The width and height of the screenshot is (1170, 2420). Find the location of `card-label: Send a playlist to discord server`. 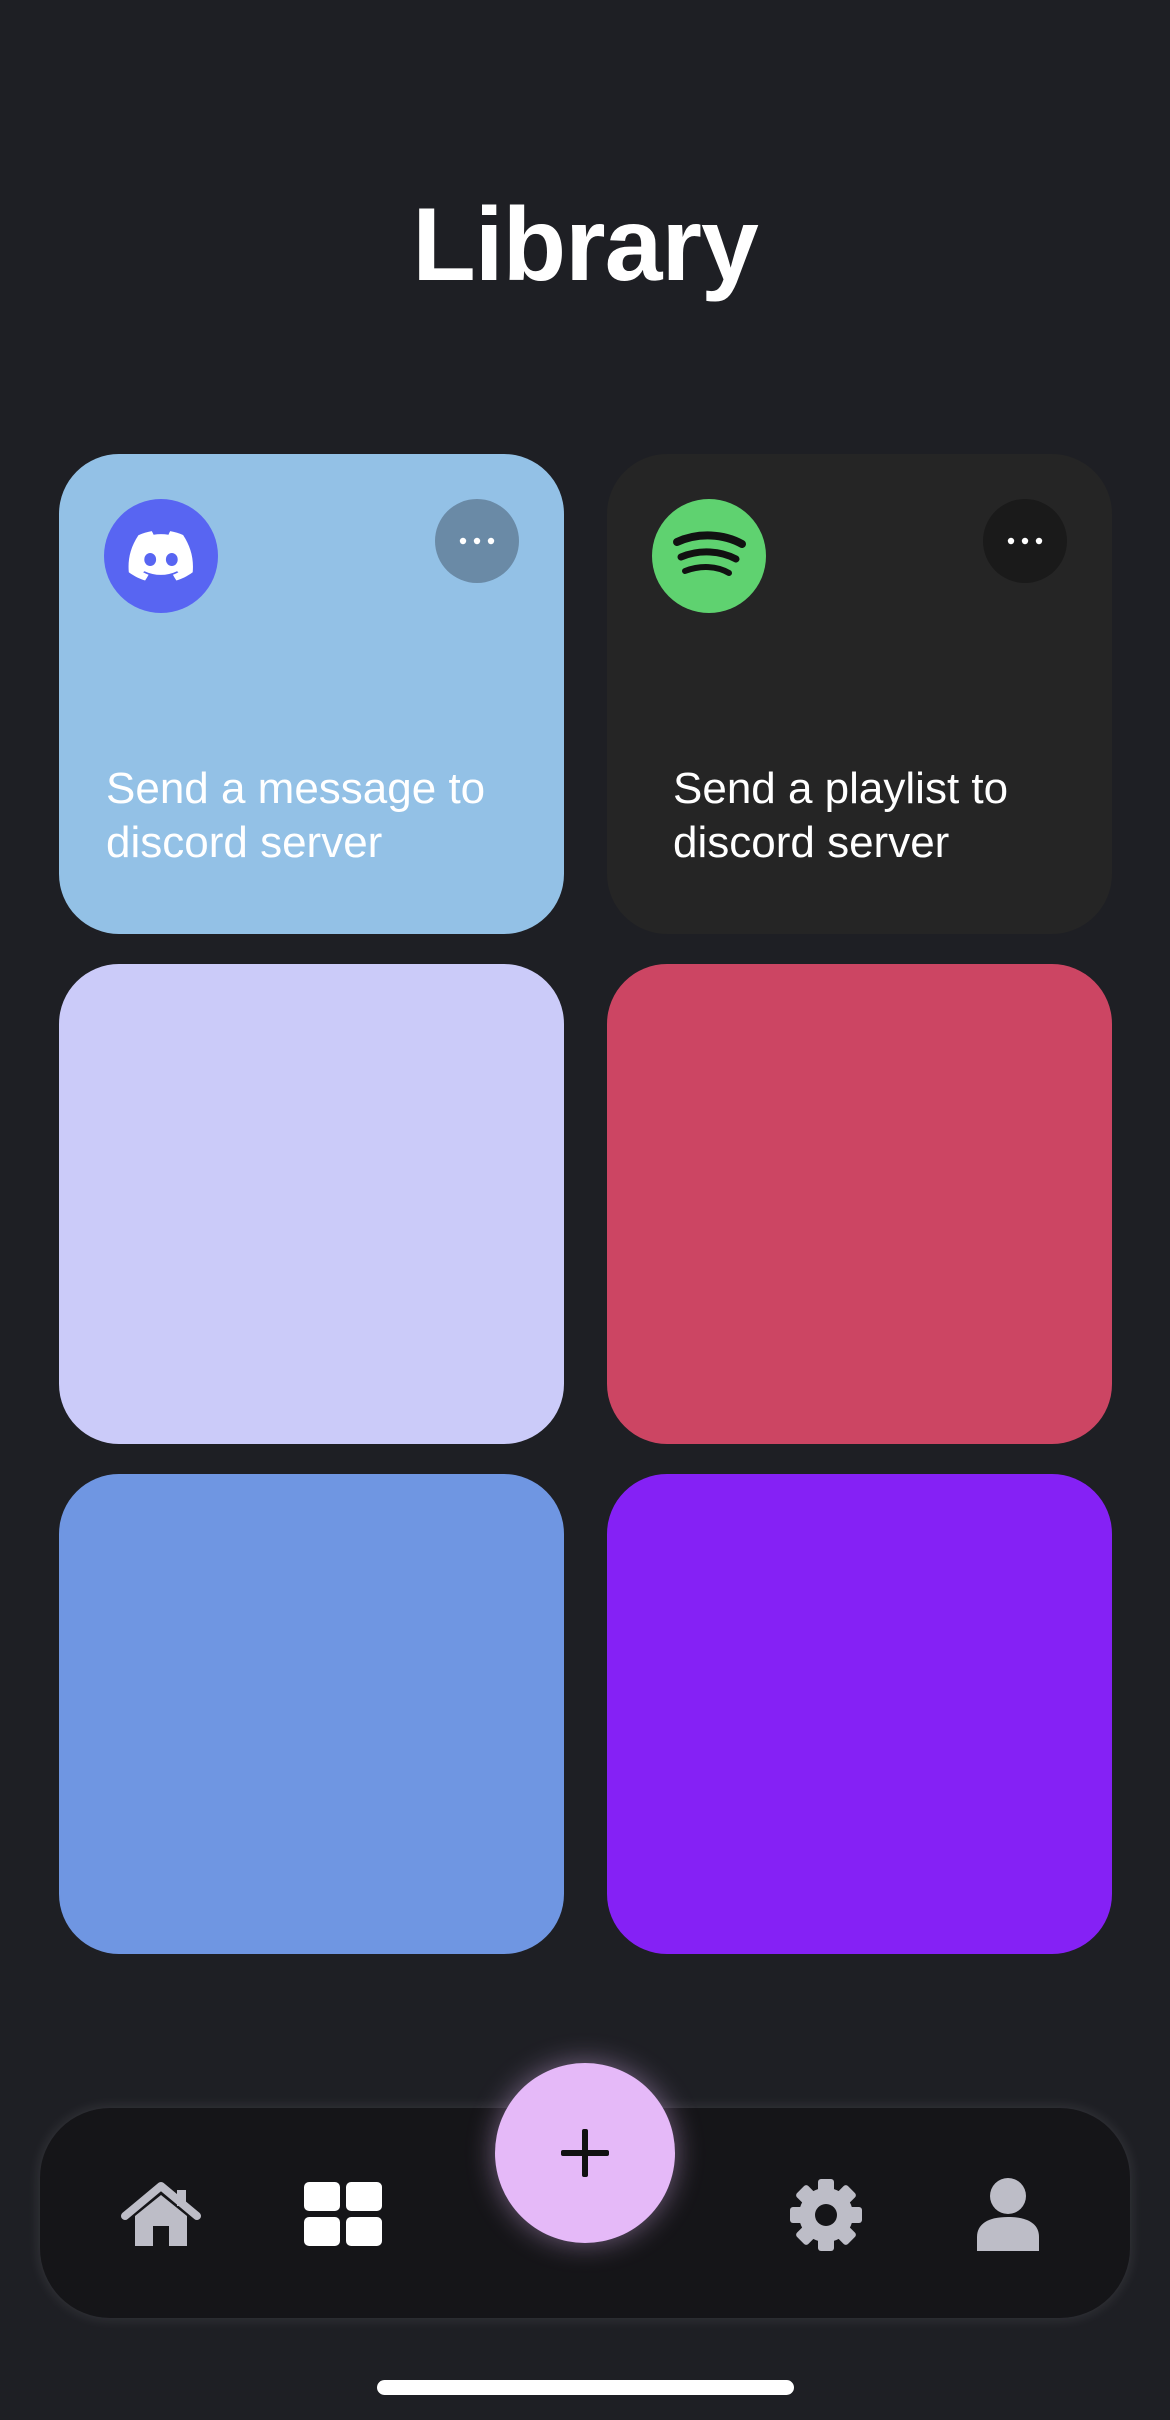

card-label: Send a playlist to discord server is located at coordinates (841, 815).